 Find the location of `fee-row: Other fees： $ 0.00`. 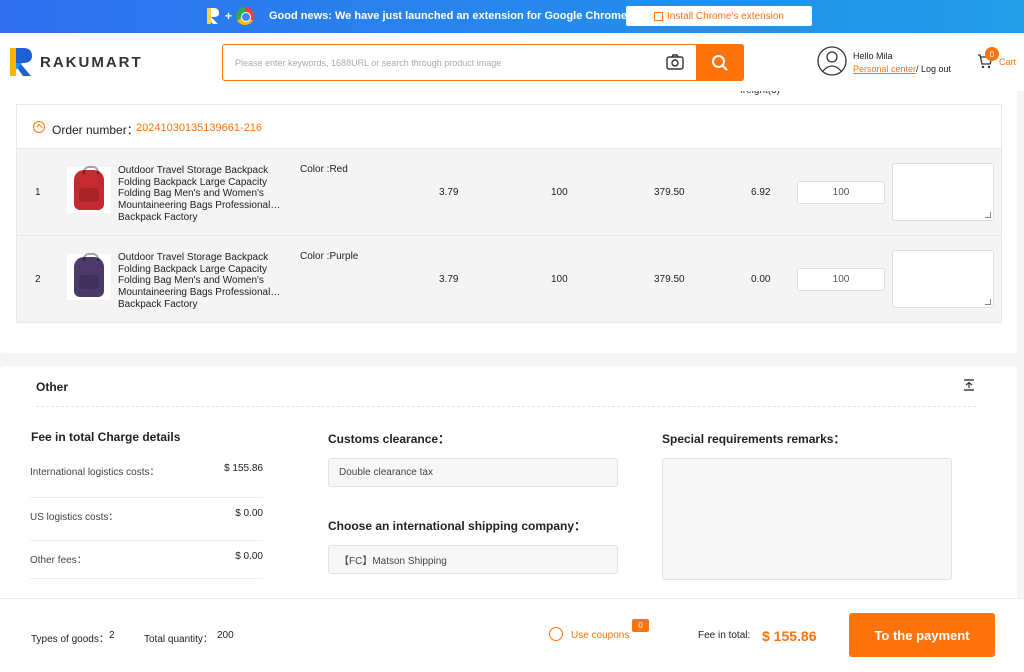

fee-row: Other fees： $ 0.00 is located at coordinates (146, 557).